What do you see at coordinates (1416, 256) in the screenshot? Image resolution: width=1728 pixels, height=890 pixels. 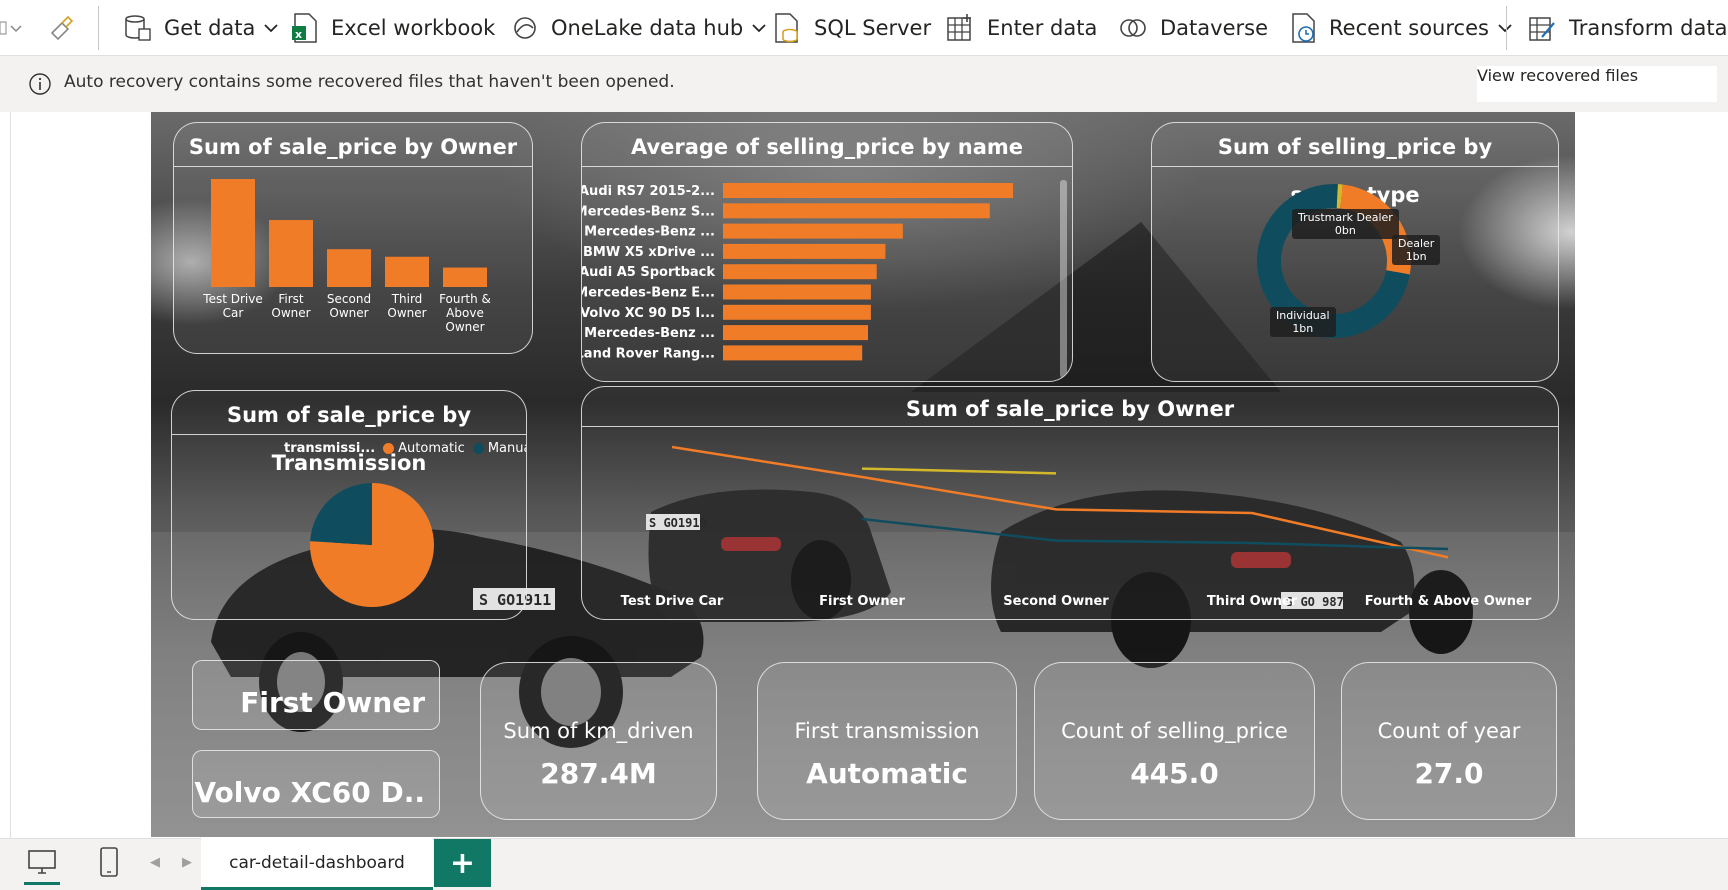 I see `donut-label-dealer-value: 1bn` at bounding box center [1416, 256].